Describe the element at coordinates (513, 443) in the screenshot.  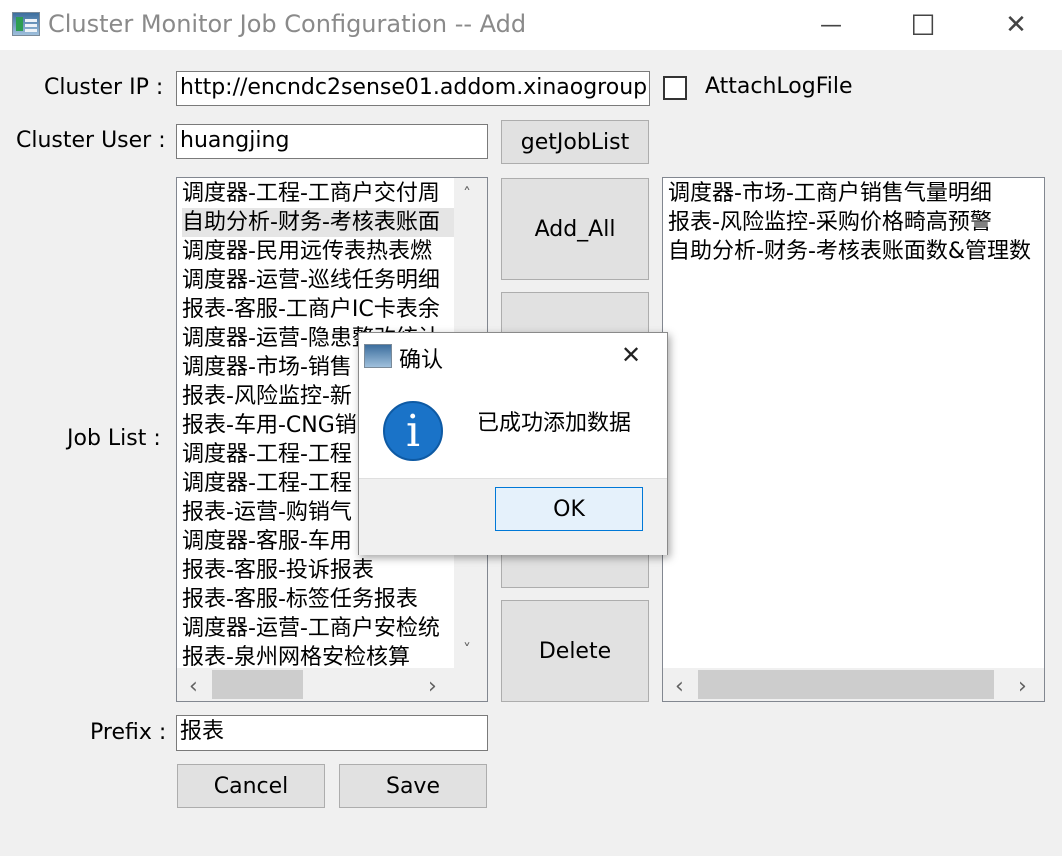
I see `confirm-dialog: 确认 ✕ i 已成功添加数据 OK` at that location.